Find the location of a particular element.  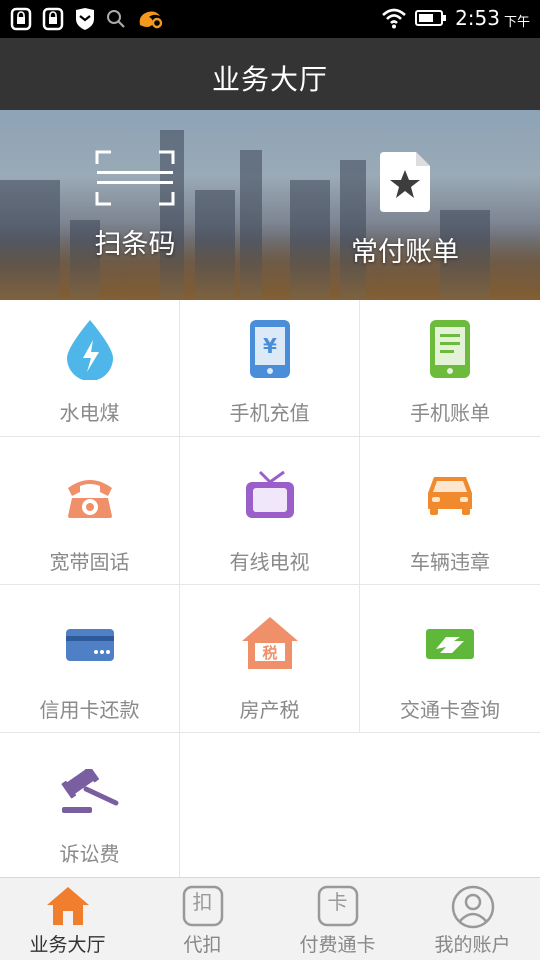

nav-my-account: 我的账户 is located at coordinates (472, 919).